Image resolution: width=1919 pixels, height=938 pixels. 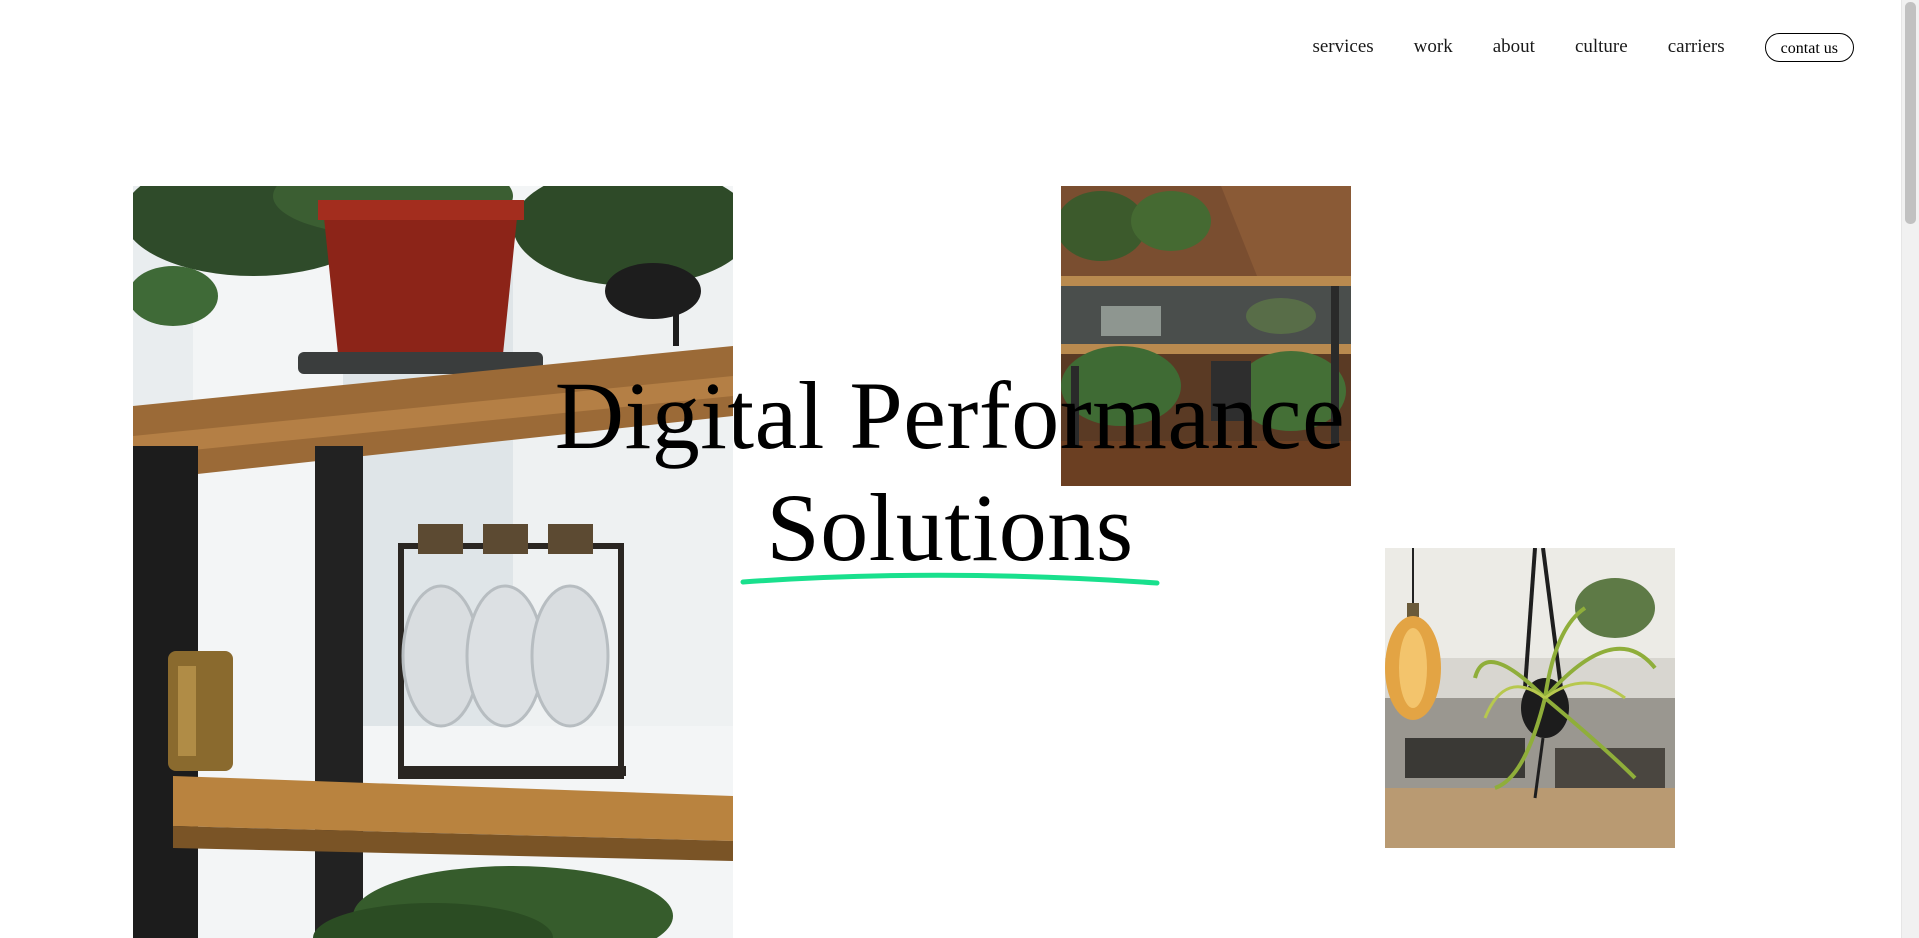 I want to click on nav-about-link: about, so click(x=1514, y=47).